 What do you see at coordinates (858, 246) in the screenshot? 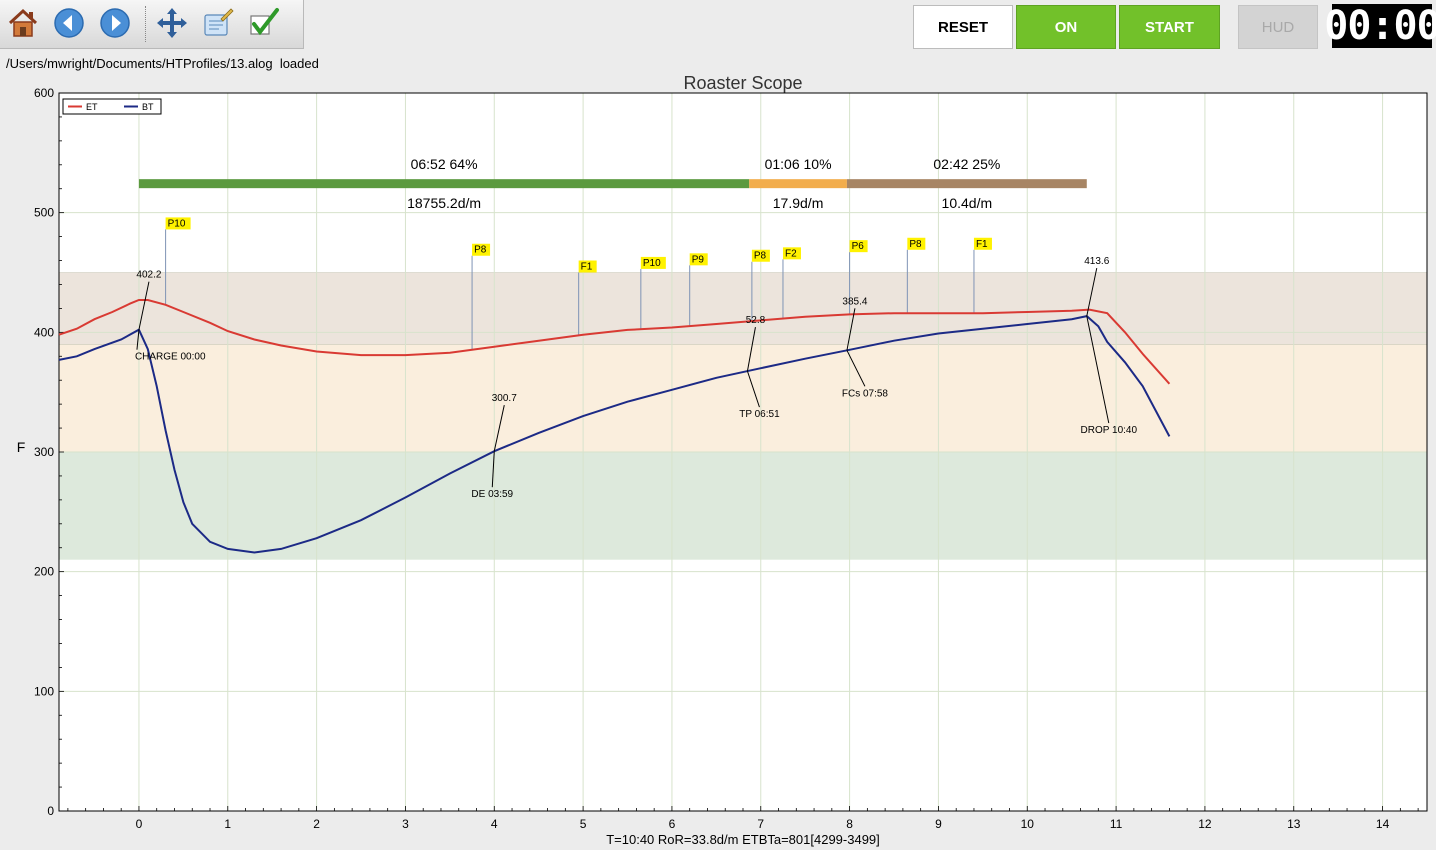
I see `event-flag-label: P6` at bounding box center [858, 246].